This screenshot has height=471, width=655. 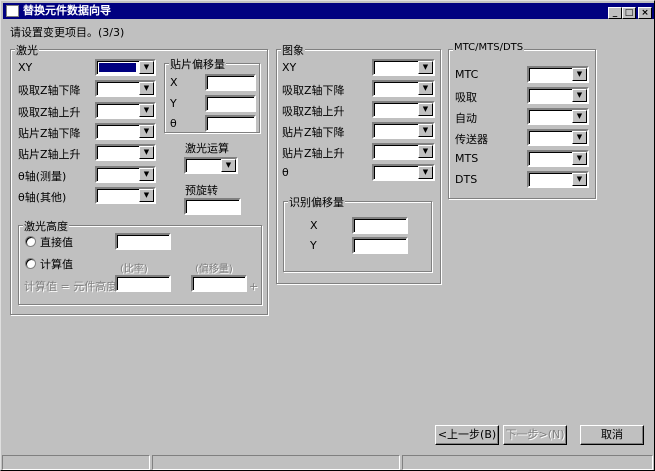 I want to click on maximize-button: □, so click(x=629, y=13).